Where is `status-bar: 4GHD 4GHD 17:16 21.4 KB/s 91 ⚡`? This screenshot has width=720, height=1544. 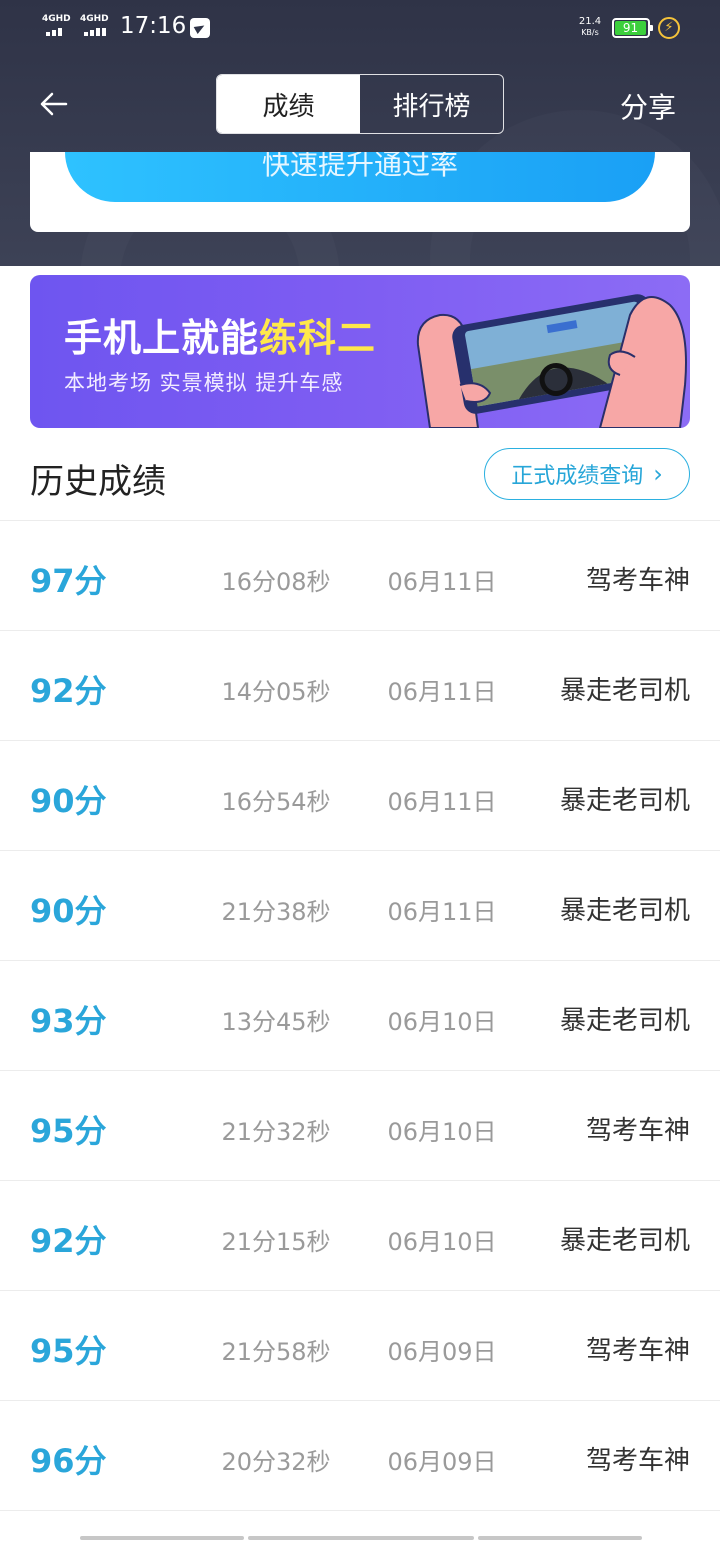
status-bar: 4GHD 4GHD 17:16 21.4 KB/s 91 ⚡ is located at coordinates (360, 28).